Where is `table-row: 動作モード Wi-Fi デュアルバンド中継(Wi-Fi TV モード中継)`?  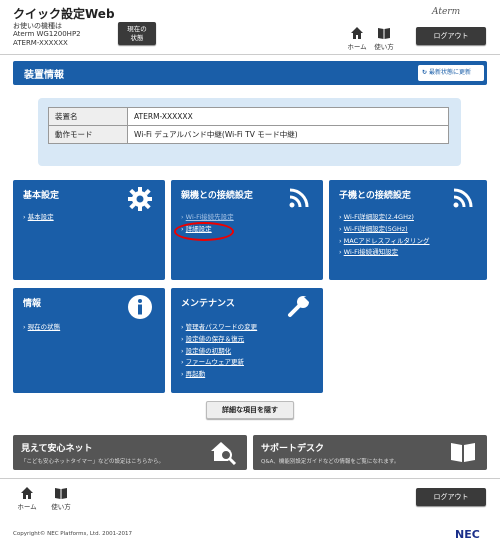 table-row: 動作モード Wi-Fi デュアルバンド中継(Wi-Fi TV モード中継) is located at coordinates (248, 134).